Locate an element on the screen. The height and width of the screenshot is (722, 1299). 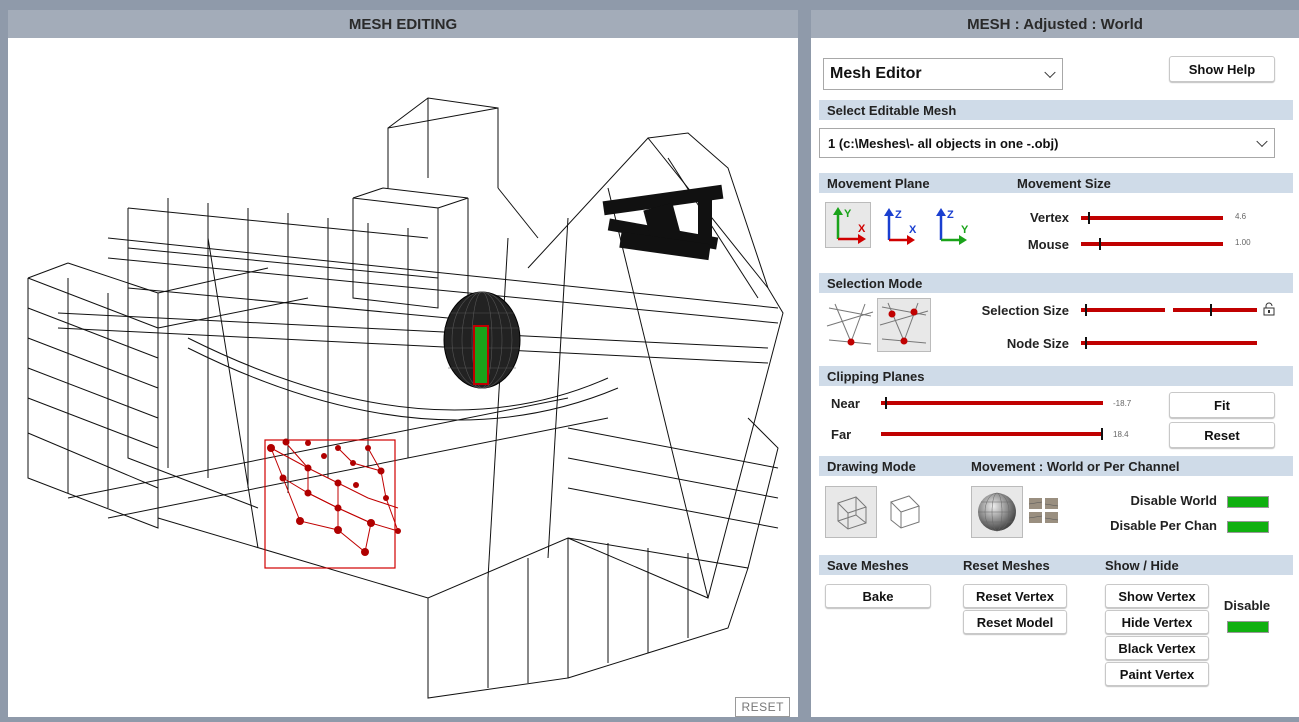
node-size-knob is located at coordinates (1086, 343).